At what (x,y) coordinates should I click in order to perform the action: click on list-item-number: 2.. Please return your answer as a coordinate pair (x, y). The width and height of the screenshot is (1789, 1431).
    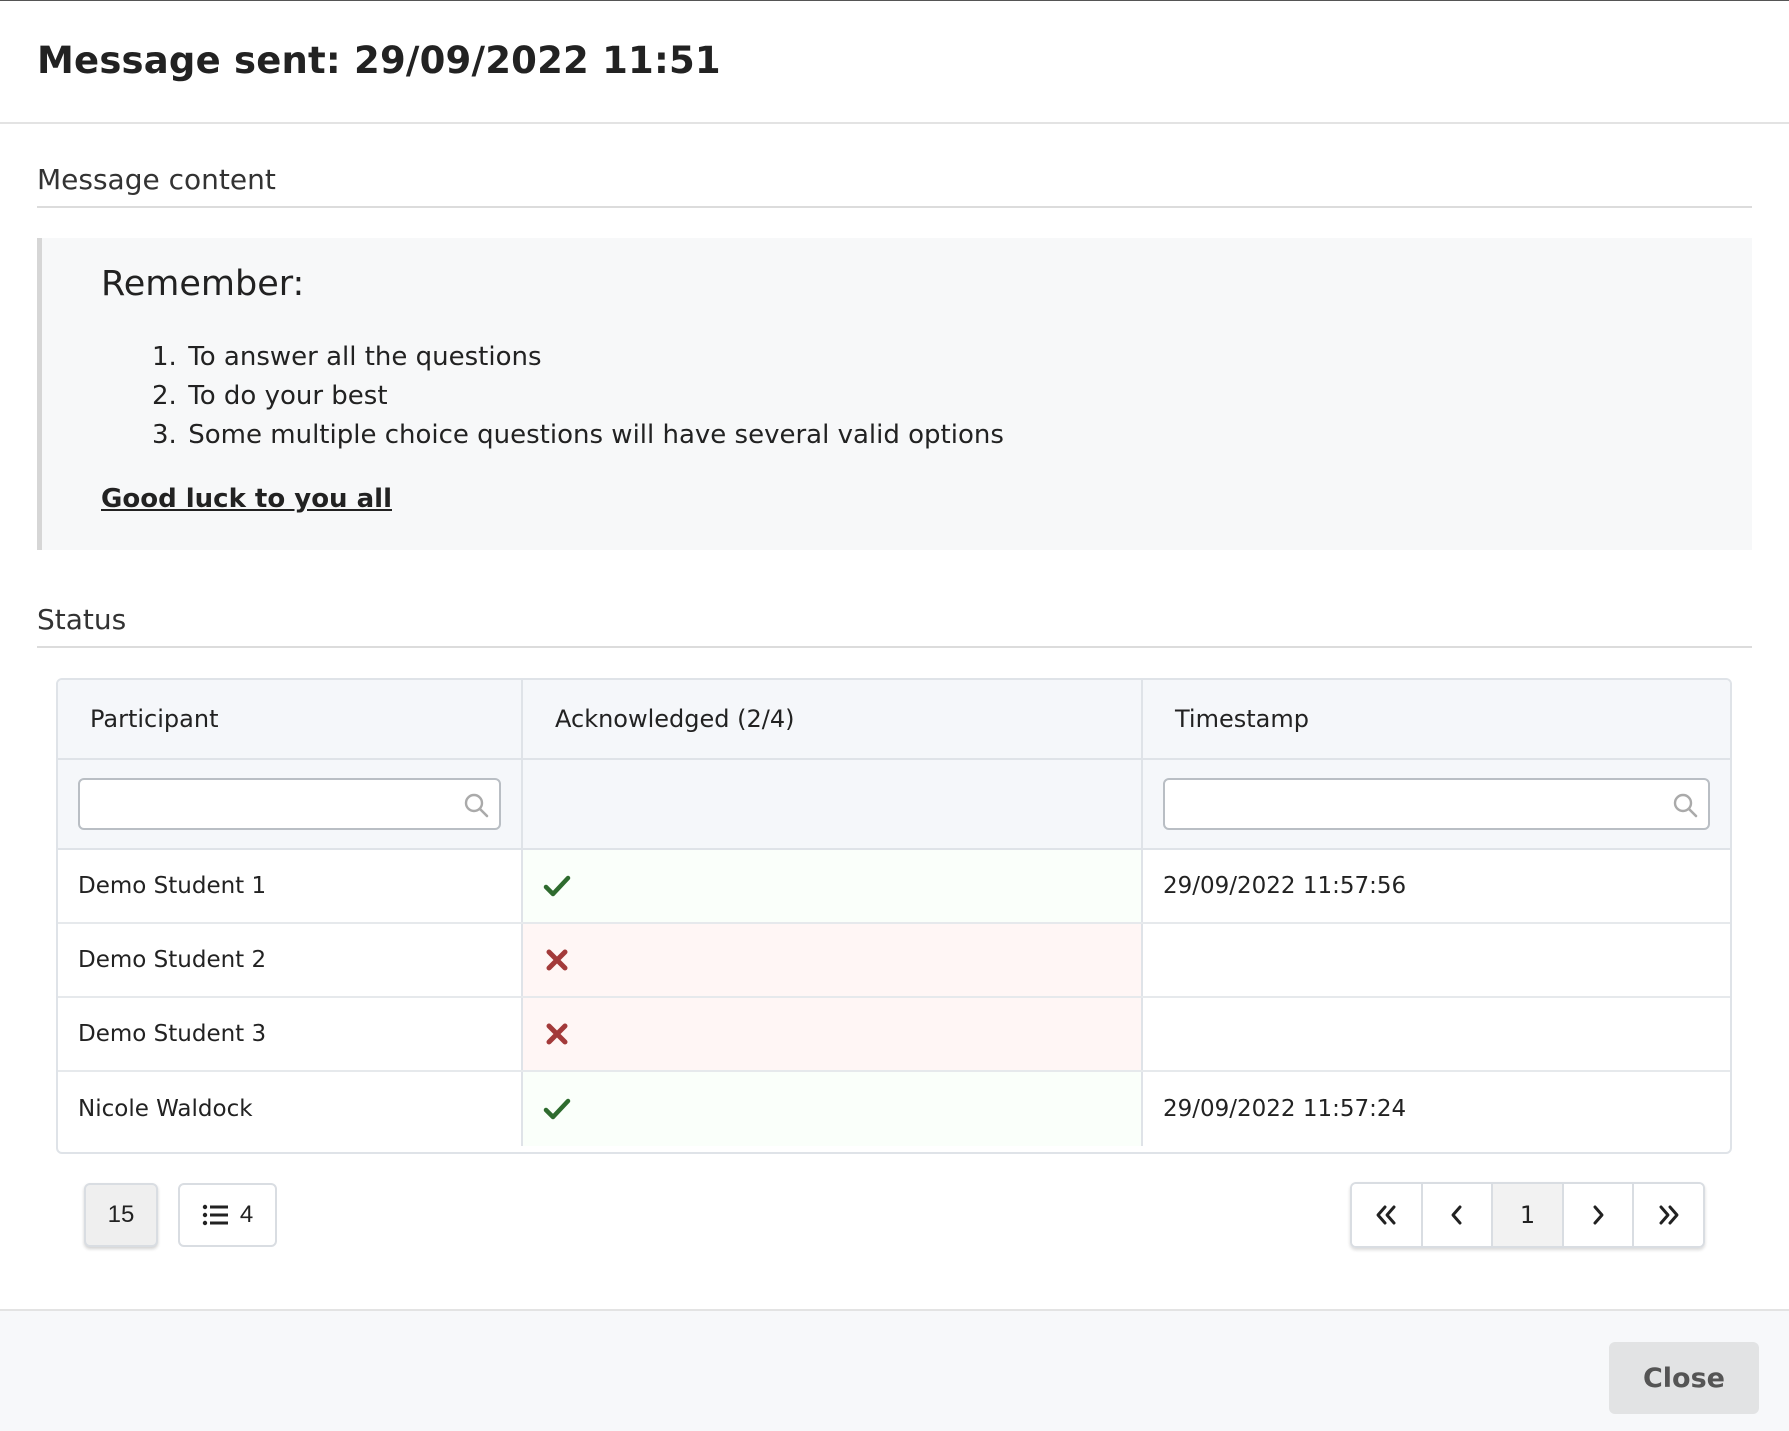
    Looking at the image, I should click on (164, 396).